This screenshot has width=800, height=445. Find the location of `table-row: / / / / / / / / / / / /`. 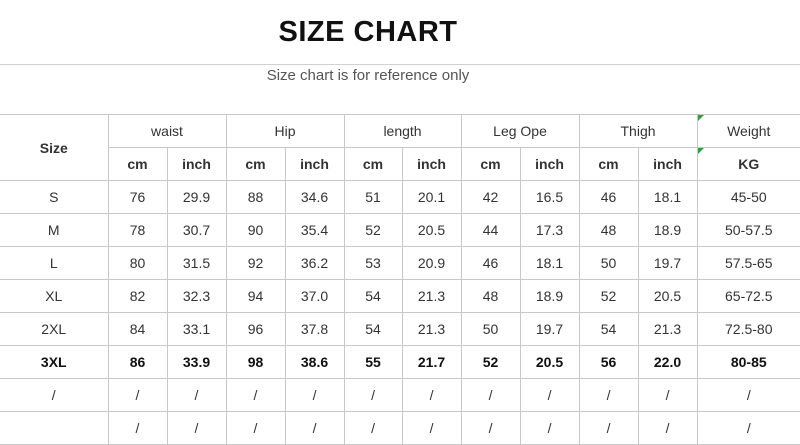

table-row: / / / / / / / / / / / / is located at coordinates (400, 395).